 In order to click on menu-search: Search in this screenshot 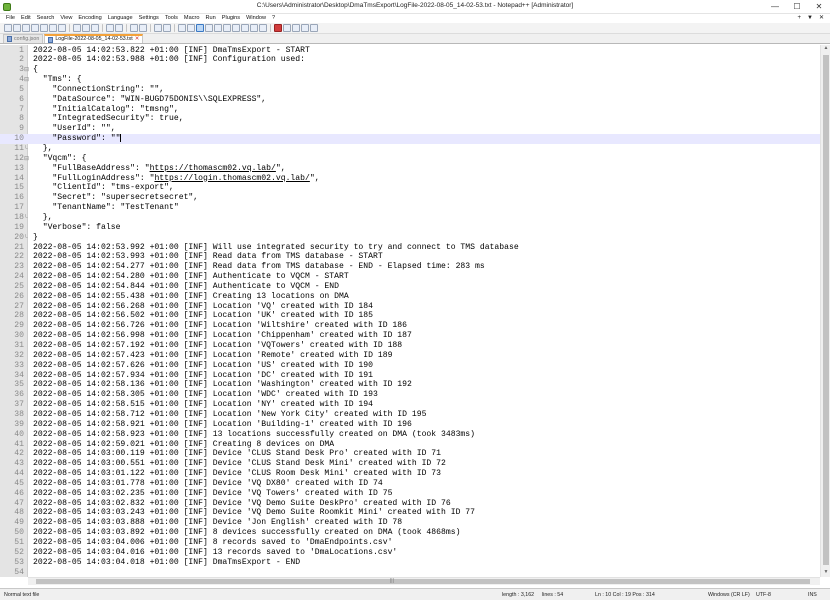, I will do `click(46, 18)`.